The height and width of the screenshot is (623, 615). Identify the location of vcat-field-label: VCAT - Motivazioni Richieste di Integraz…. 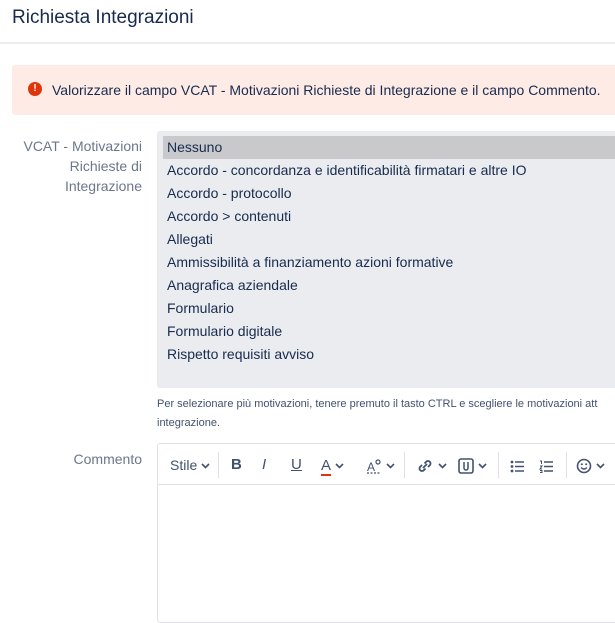
(77, 166).